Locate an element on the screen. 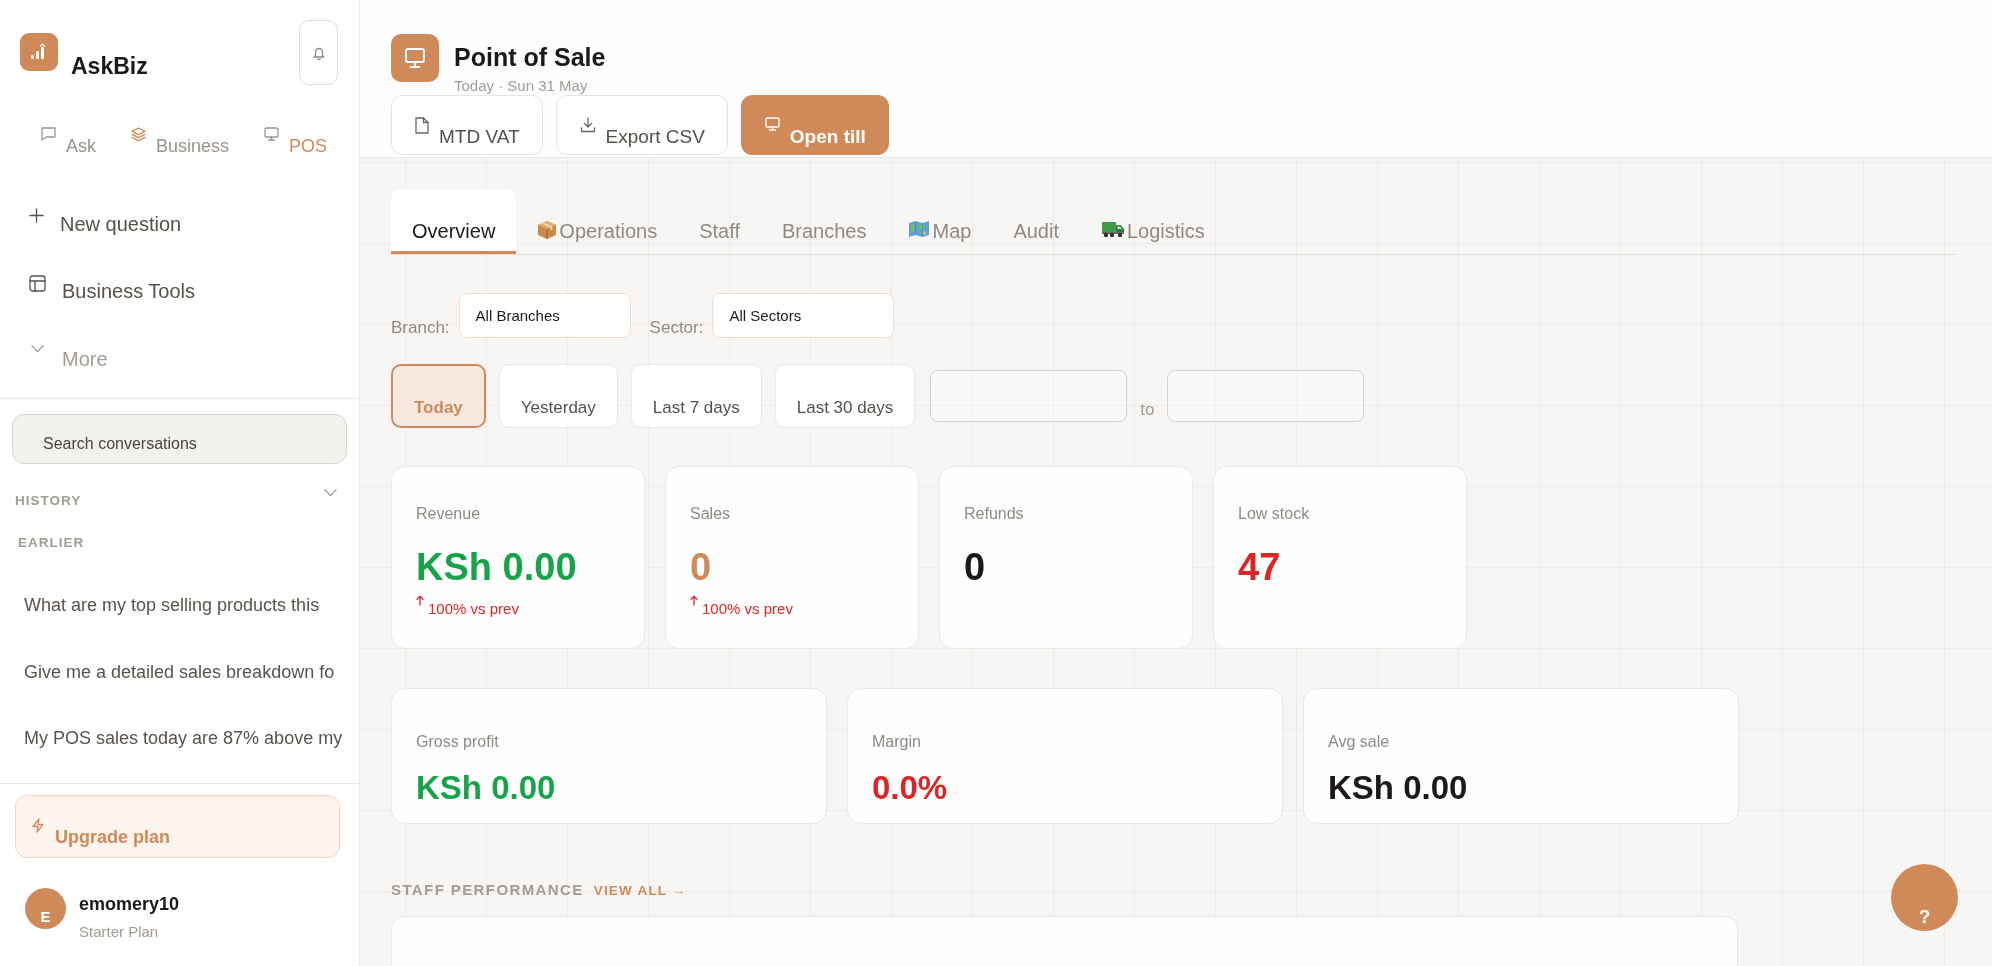 The height and width of the screenshot is (966, 1992). filter-label: Sector: is located at coordinates (676, 328).